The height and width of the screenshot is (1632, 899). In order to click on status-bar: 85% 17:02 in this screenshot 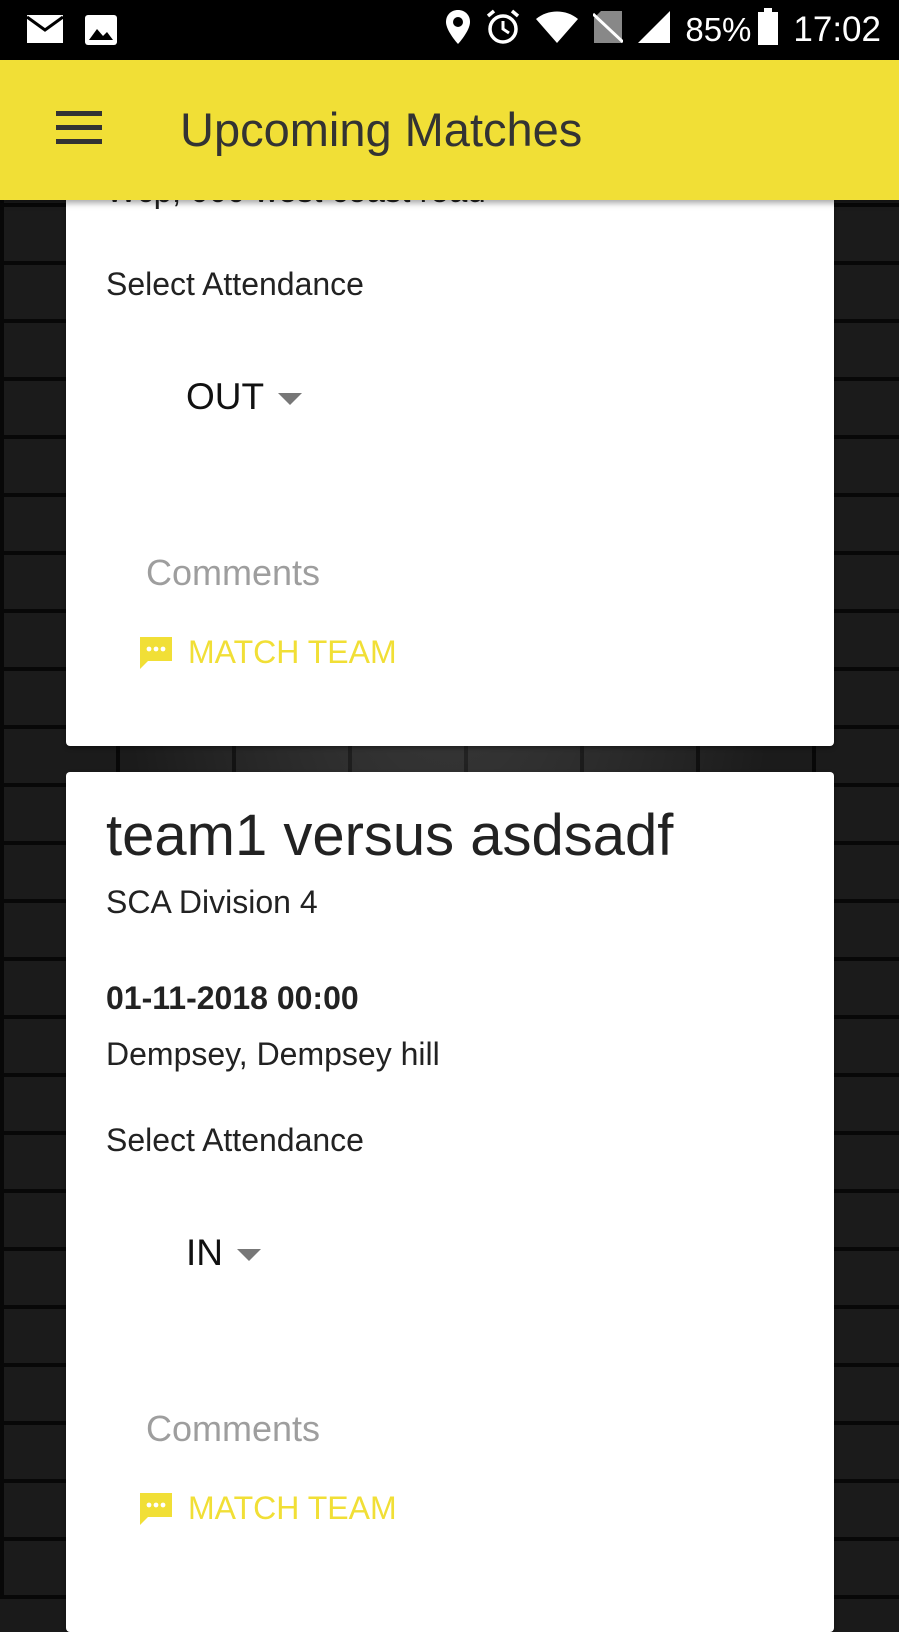, I will do `click(449, 30)`.